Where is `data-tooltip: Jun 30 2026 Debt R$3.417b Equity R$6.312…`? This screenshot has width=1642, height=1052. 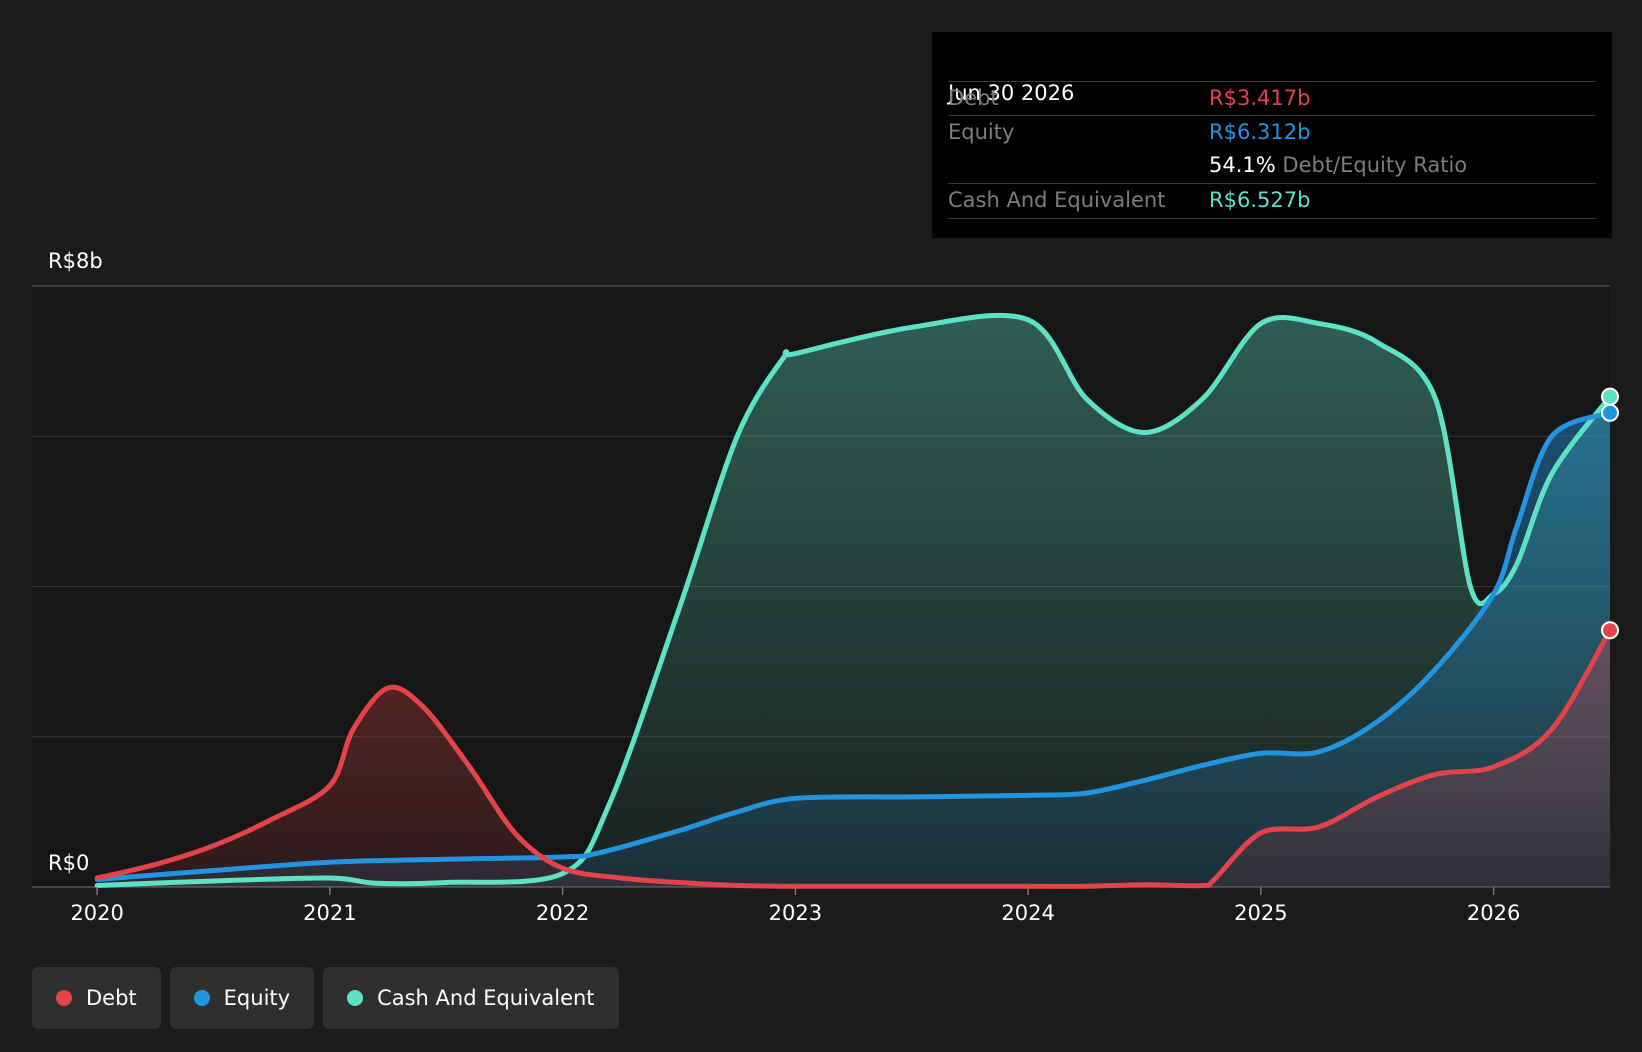
data-tooltip: Jun 30 2026 Debt R$3.417b Equity R$6.312… is located at coordinates (1272, 135).